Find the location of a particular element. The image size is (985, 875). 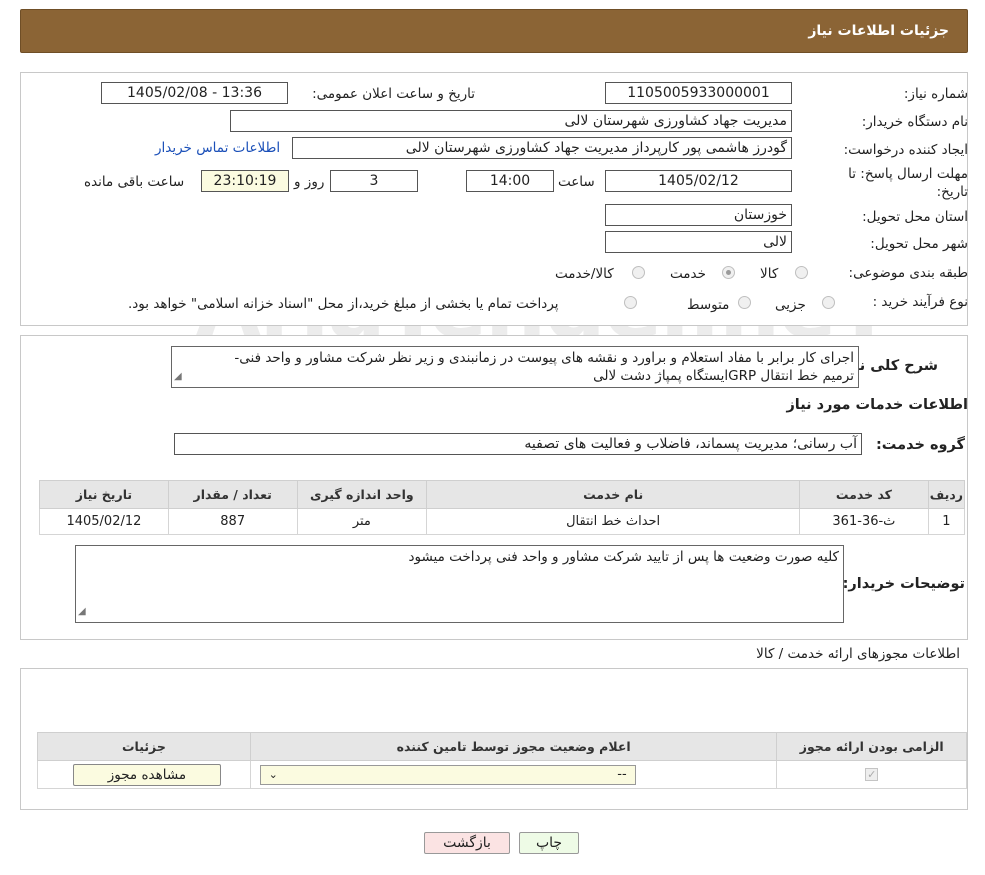

col-service-name: نام خدمت is located at coordinates (613, 494).